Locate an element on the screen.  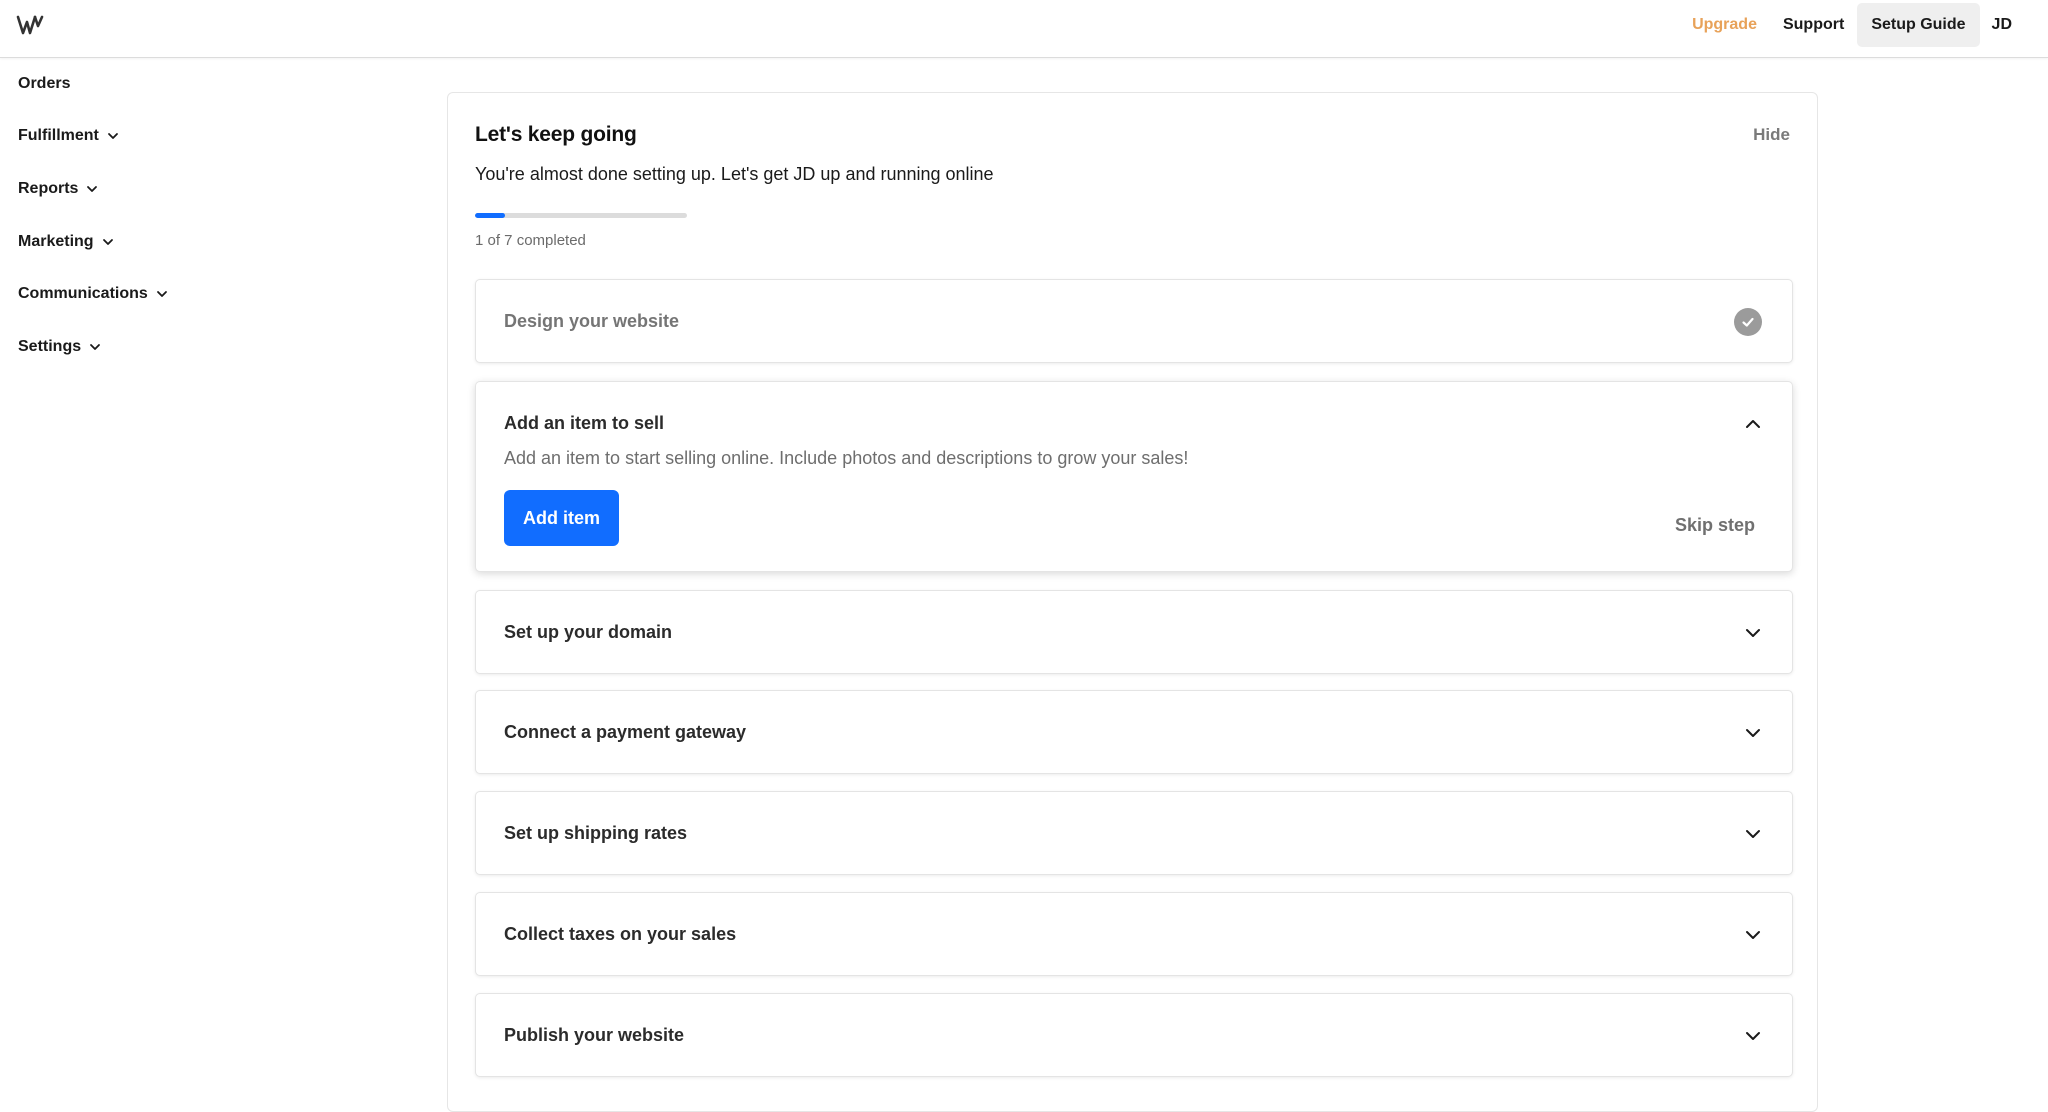
step-title: Add an item to sell is located at coordinates (584, 423).